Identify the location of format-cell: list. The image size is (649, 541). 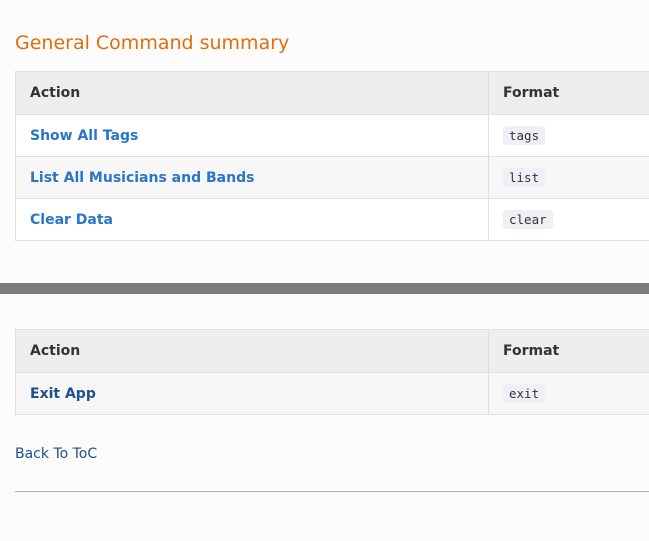
(568, 177).